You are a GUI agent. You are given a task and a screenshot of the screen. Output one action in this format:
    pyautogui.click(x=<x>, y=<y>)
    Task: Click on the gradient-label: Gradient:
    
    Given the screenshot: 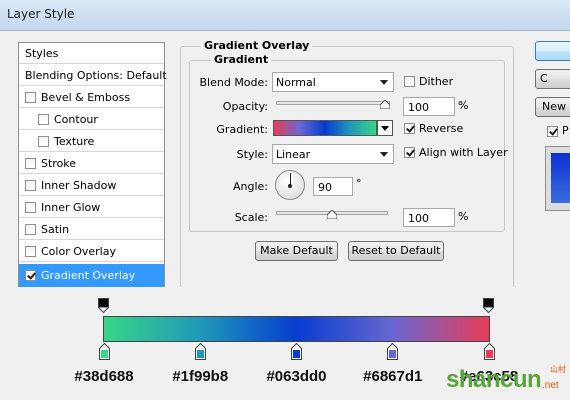 What is the action you would take?
    pyautogui.click(x=242, y=129)
    